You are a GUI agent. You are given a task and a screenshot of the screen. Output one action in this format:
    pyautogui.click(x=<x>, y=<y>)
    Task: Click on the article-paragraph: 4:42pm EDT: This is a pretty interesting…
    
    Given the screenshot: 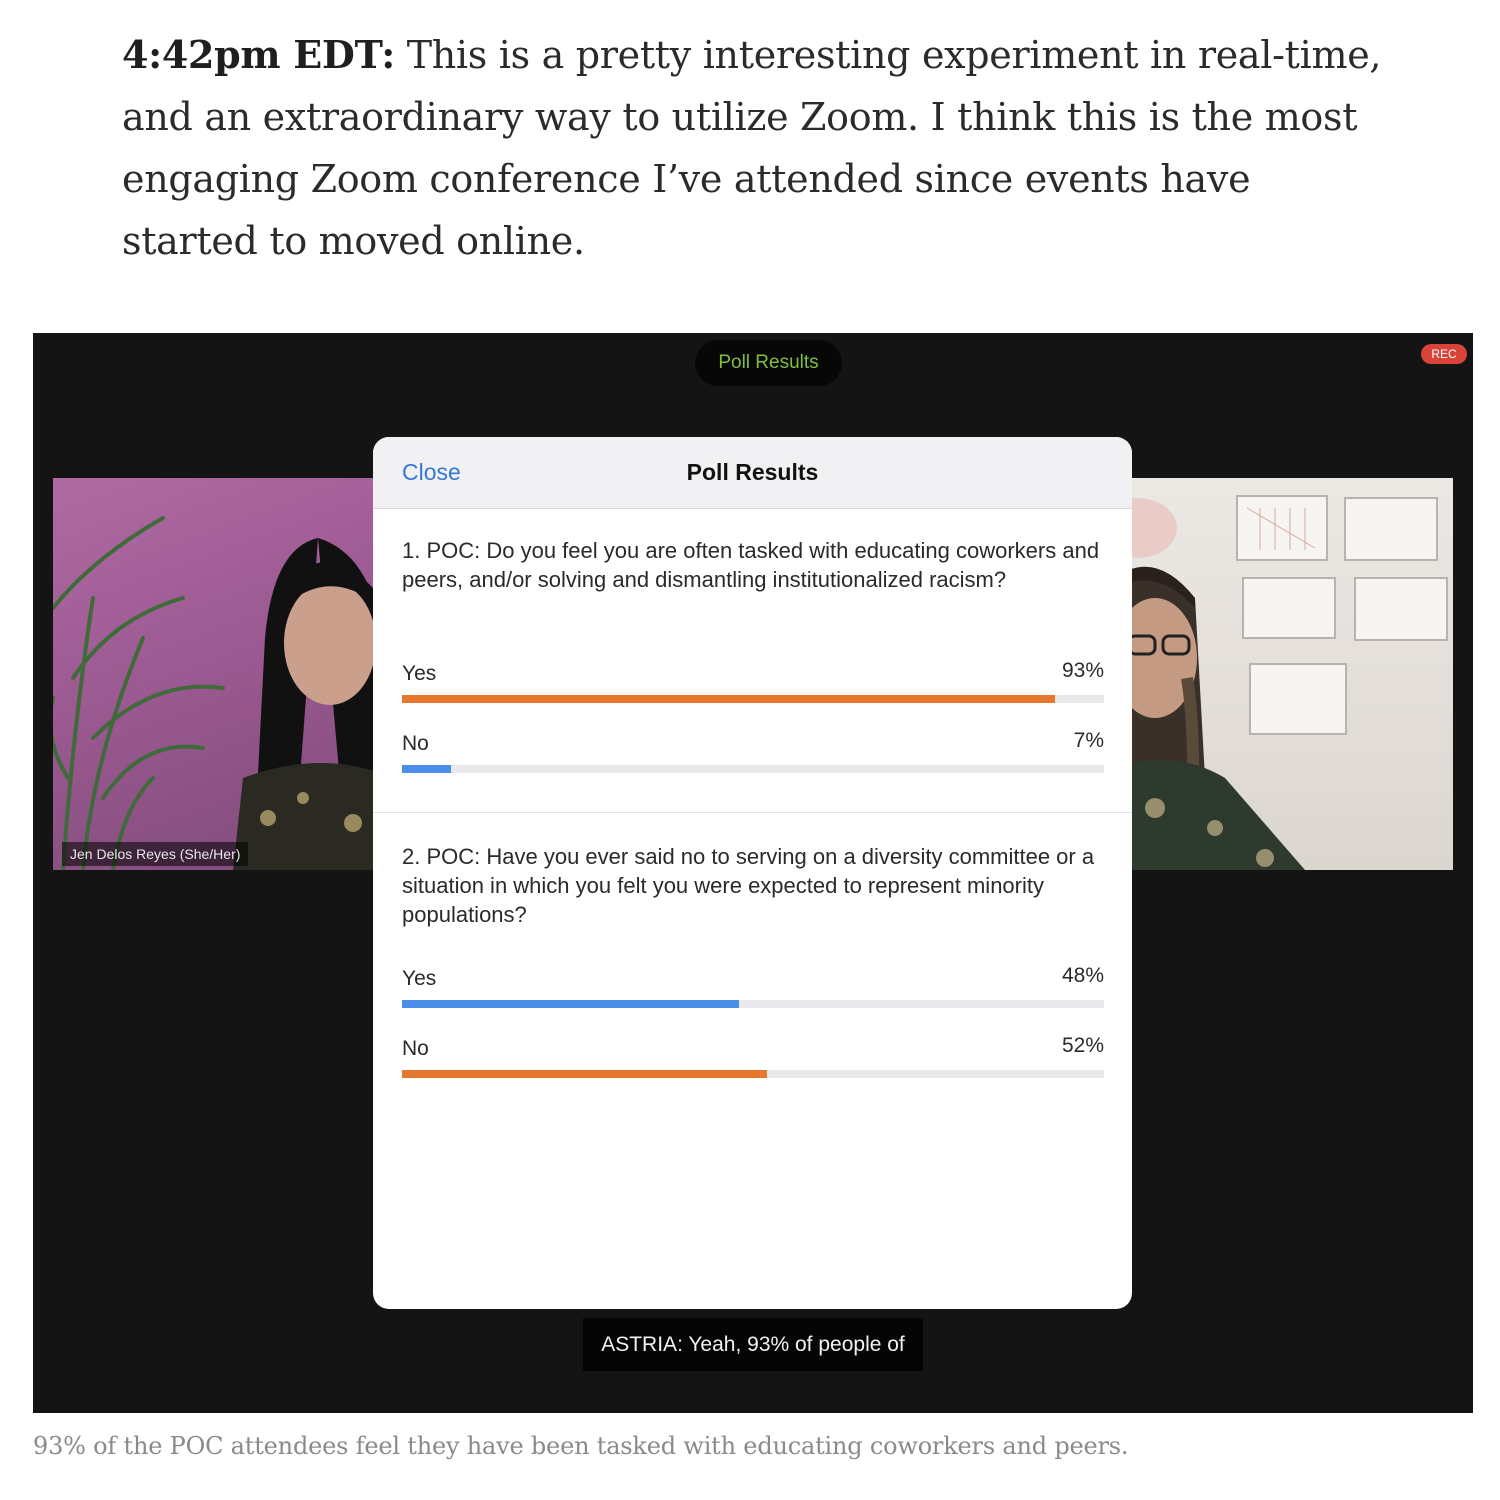 What is the action you would take?
    pyautogui.click(x=752, y=148)
    